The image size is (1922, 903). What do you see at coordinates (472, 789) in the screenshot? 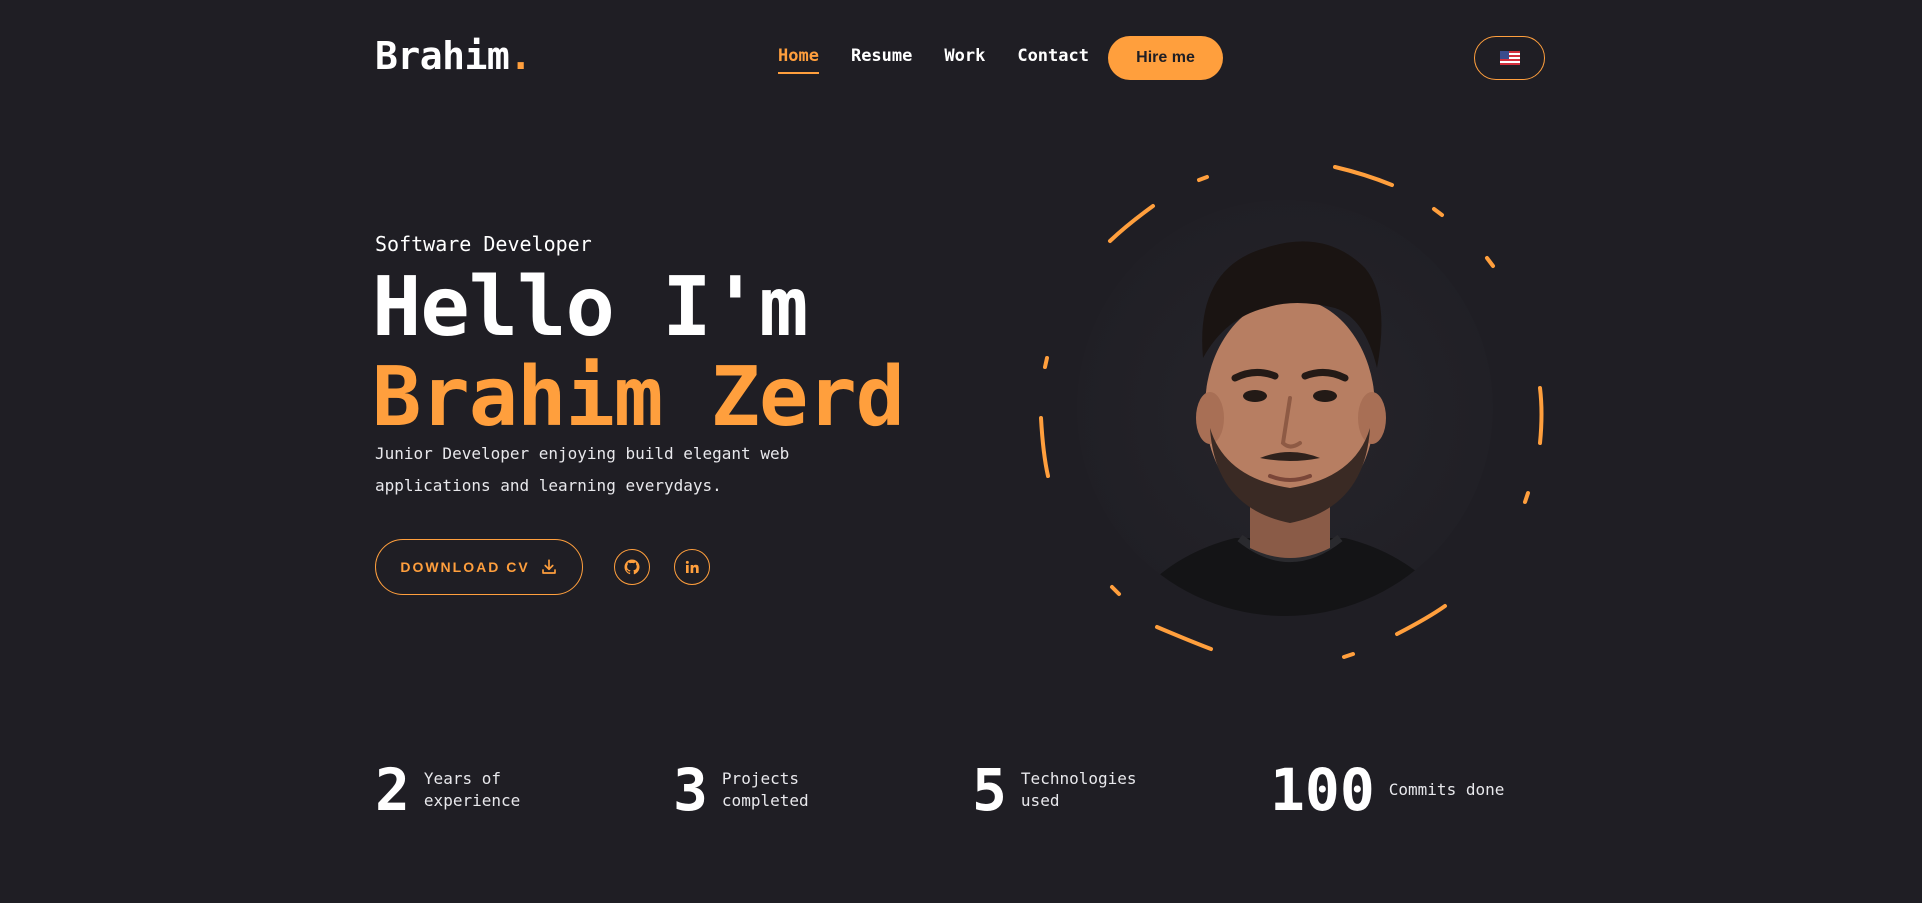
I see `stat-label: Years of experience` at bounding box center [472, 789].